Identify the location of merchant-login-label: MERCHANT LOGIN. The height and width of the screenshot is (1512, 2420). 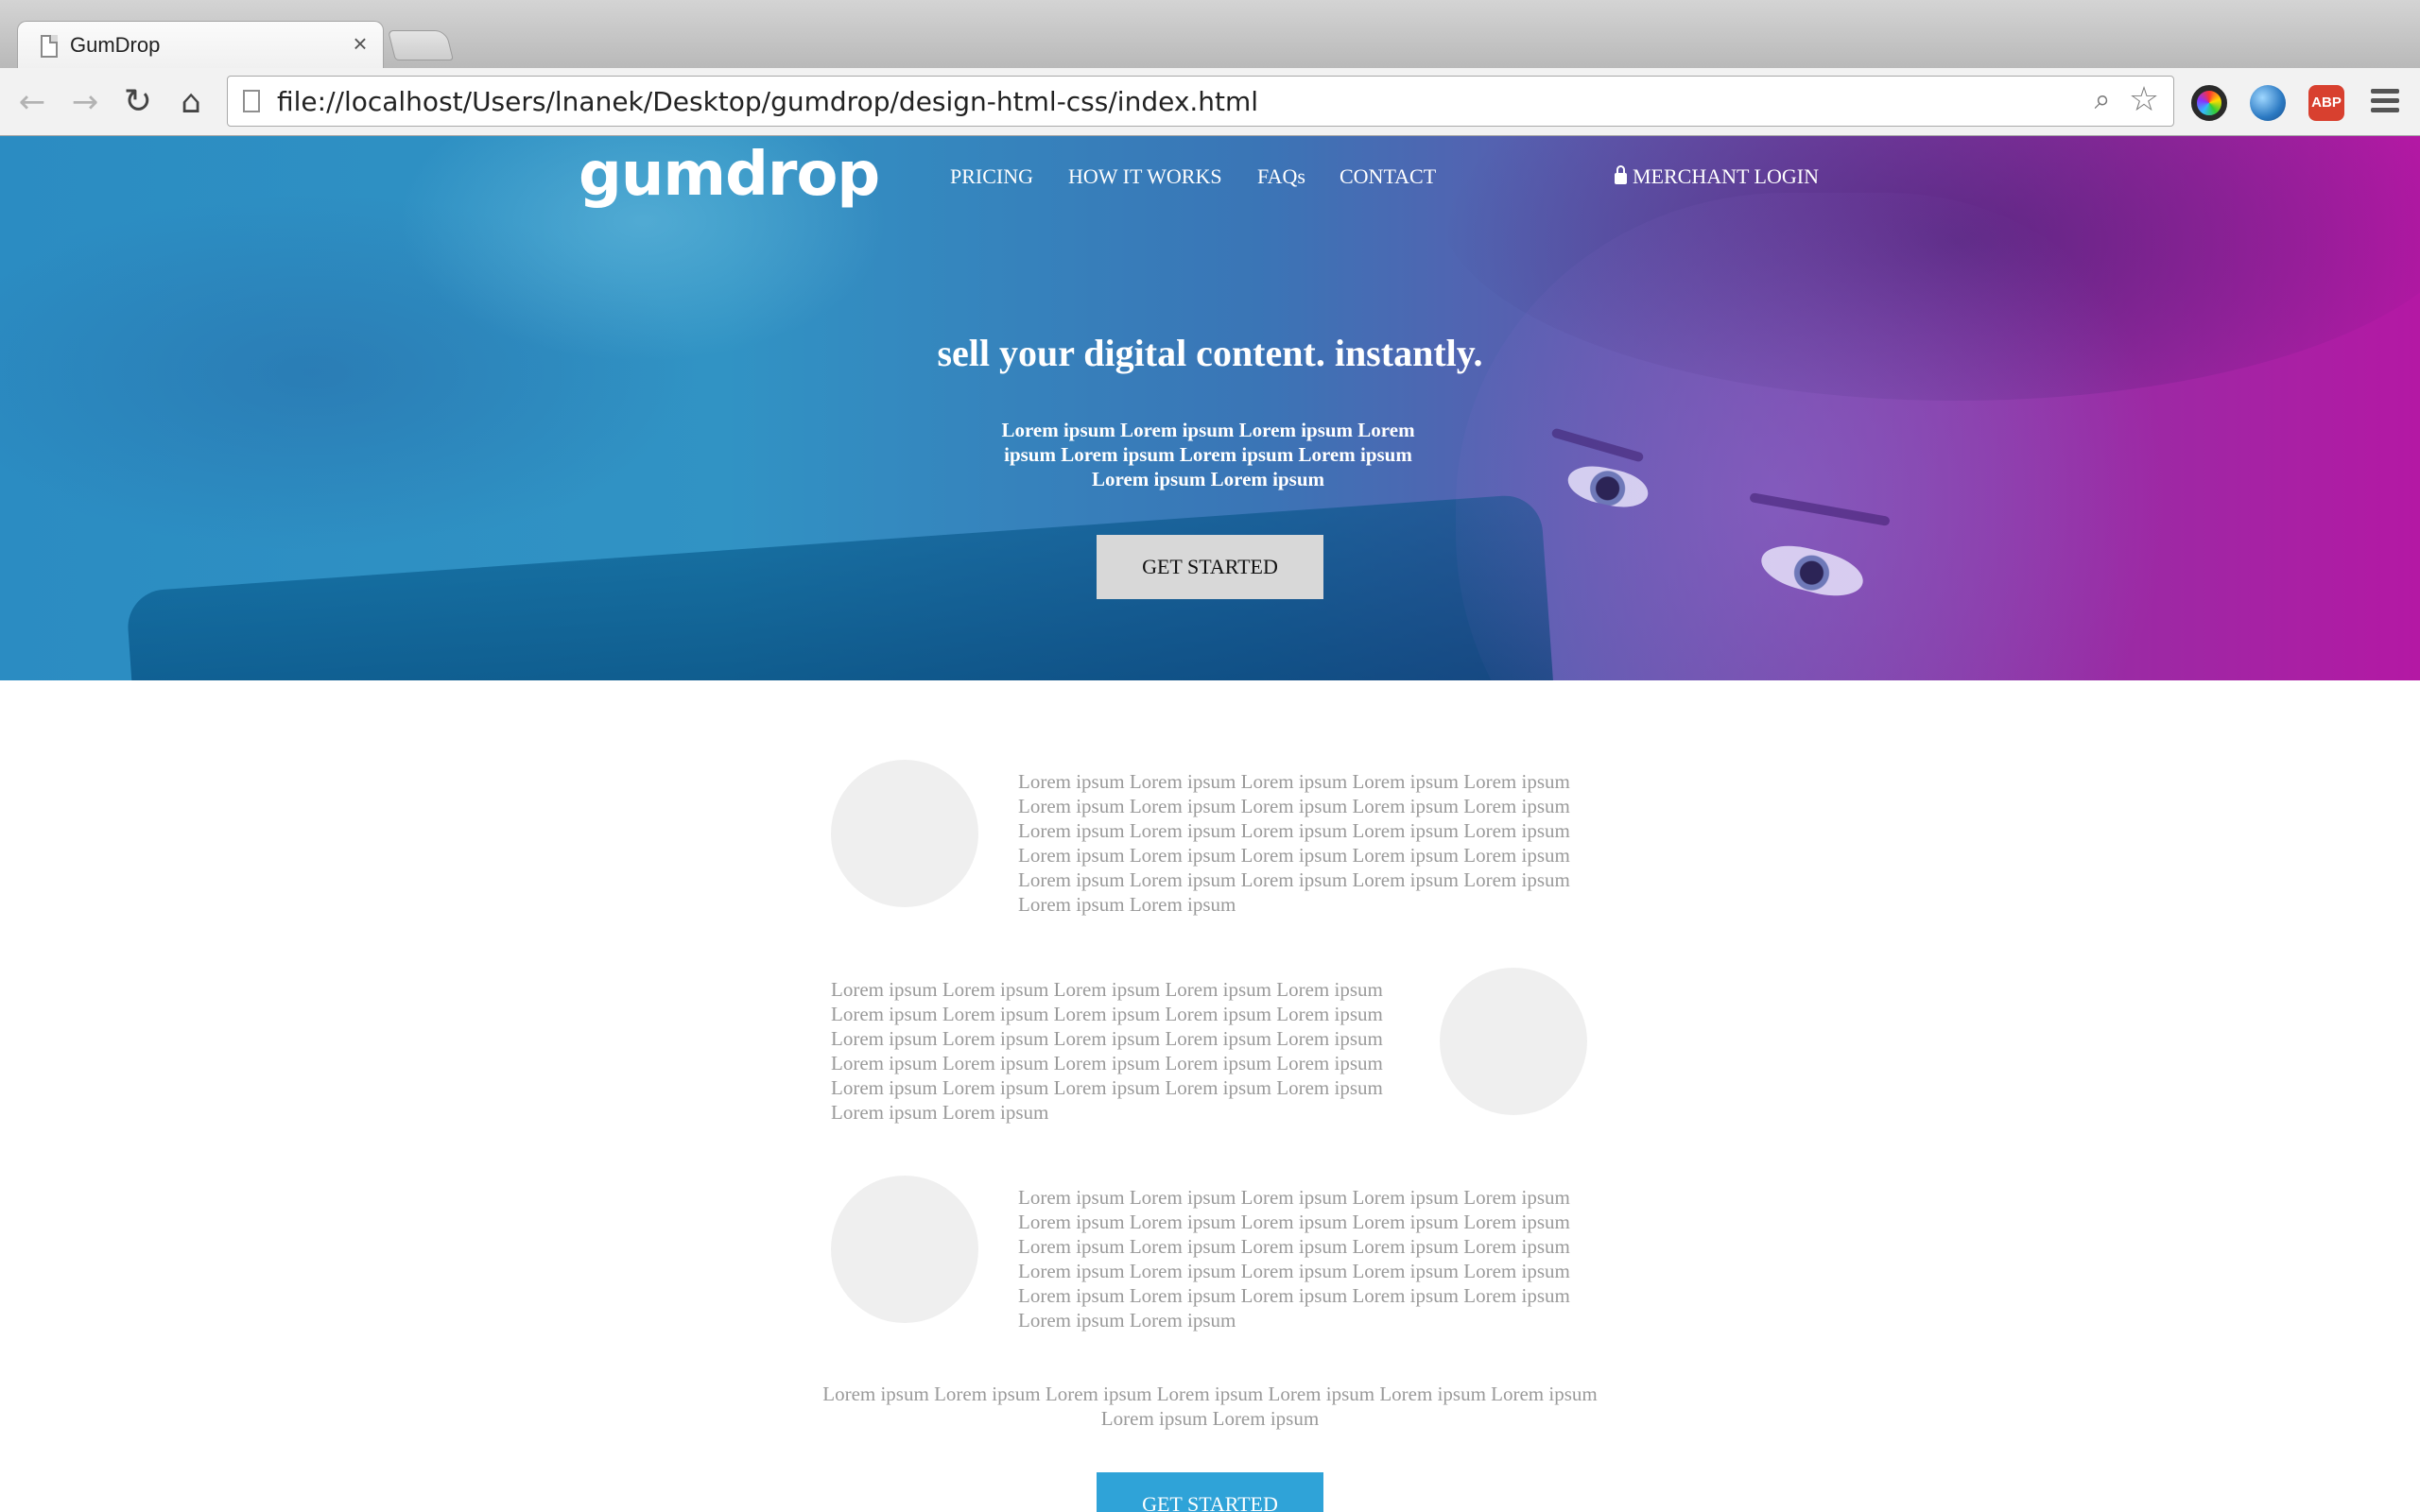
(1726, 176).